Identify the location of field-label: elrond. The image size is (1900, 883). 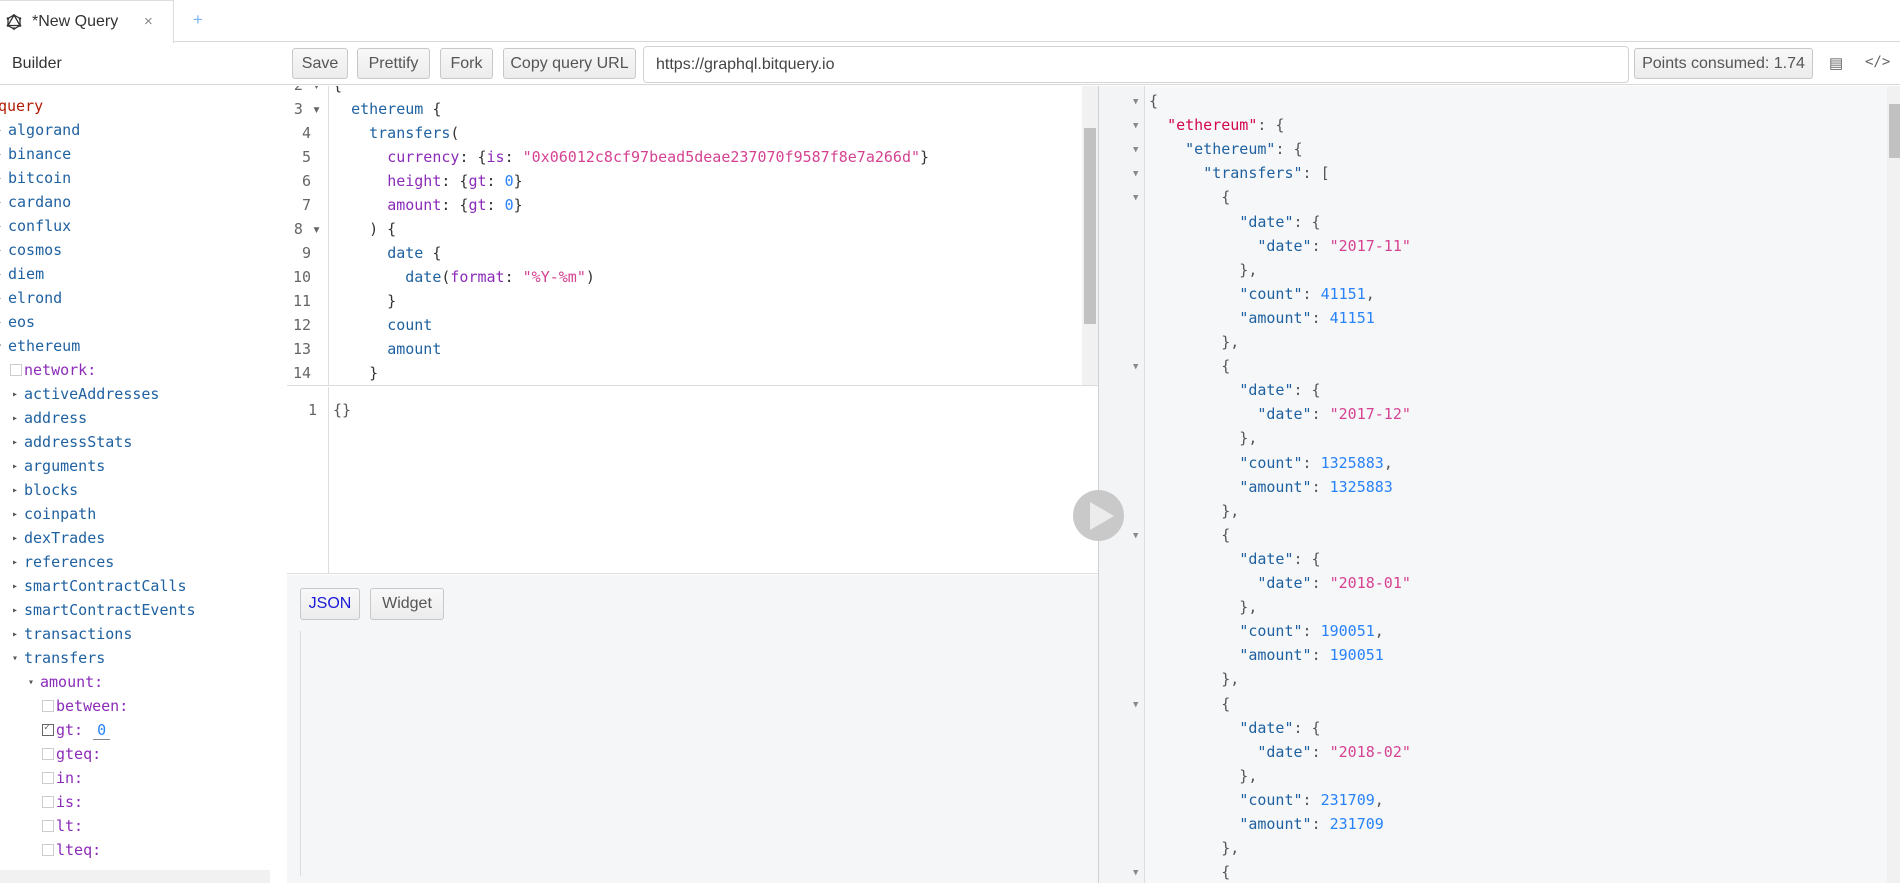
(35, 298).